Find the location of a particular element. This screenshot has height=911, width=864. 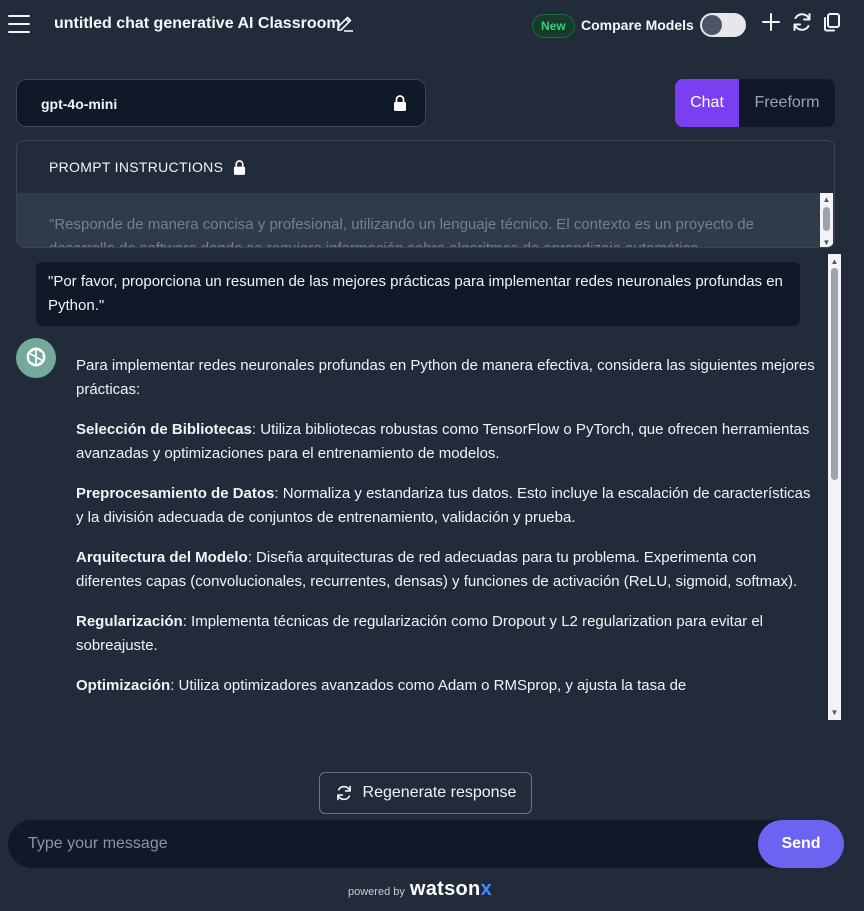

hamburger-menu-icon is located at coordinates (19, 24).